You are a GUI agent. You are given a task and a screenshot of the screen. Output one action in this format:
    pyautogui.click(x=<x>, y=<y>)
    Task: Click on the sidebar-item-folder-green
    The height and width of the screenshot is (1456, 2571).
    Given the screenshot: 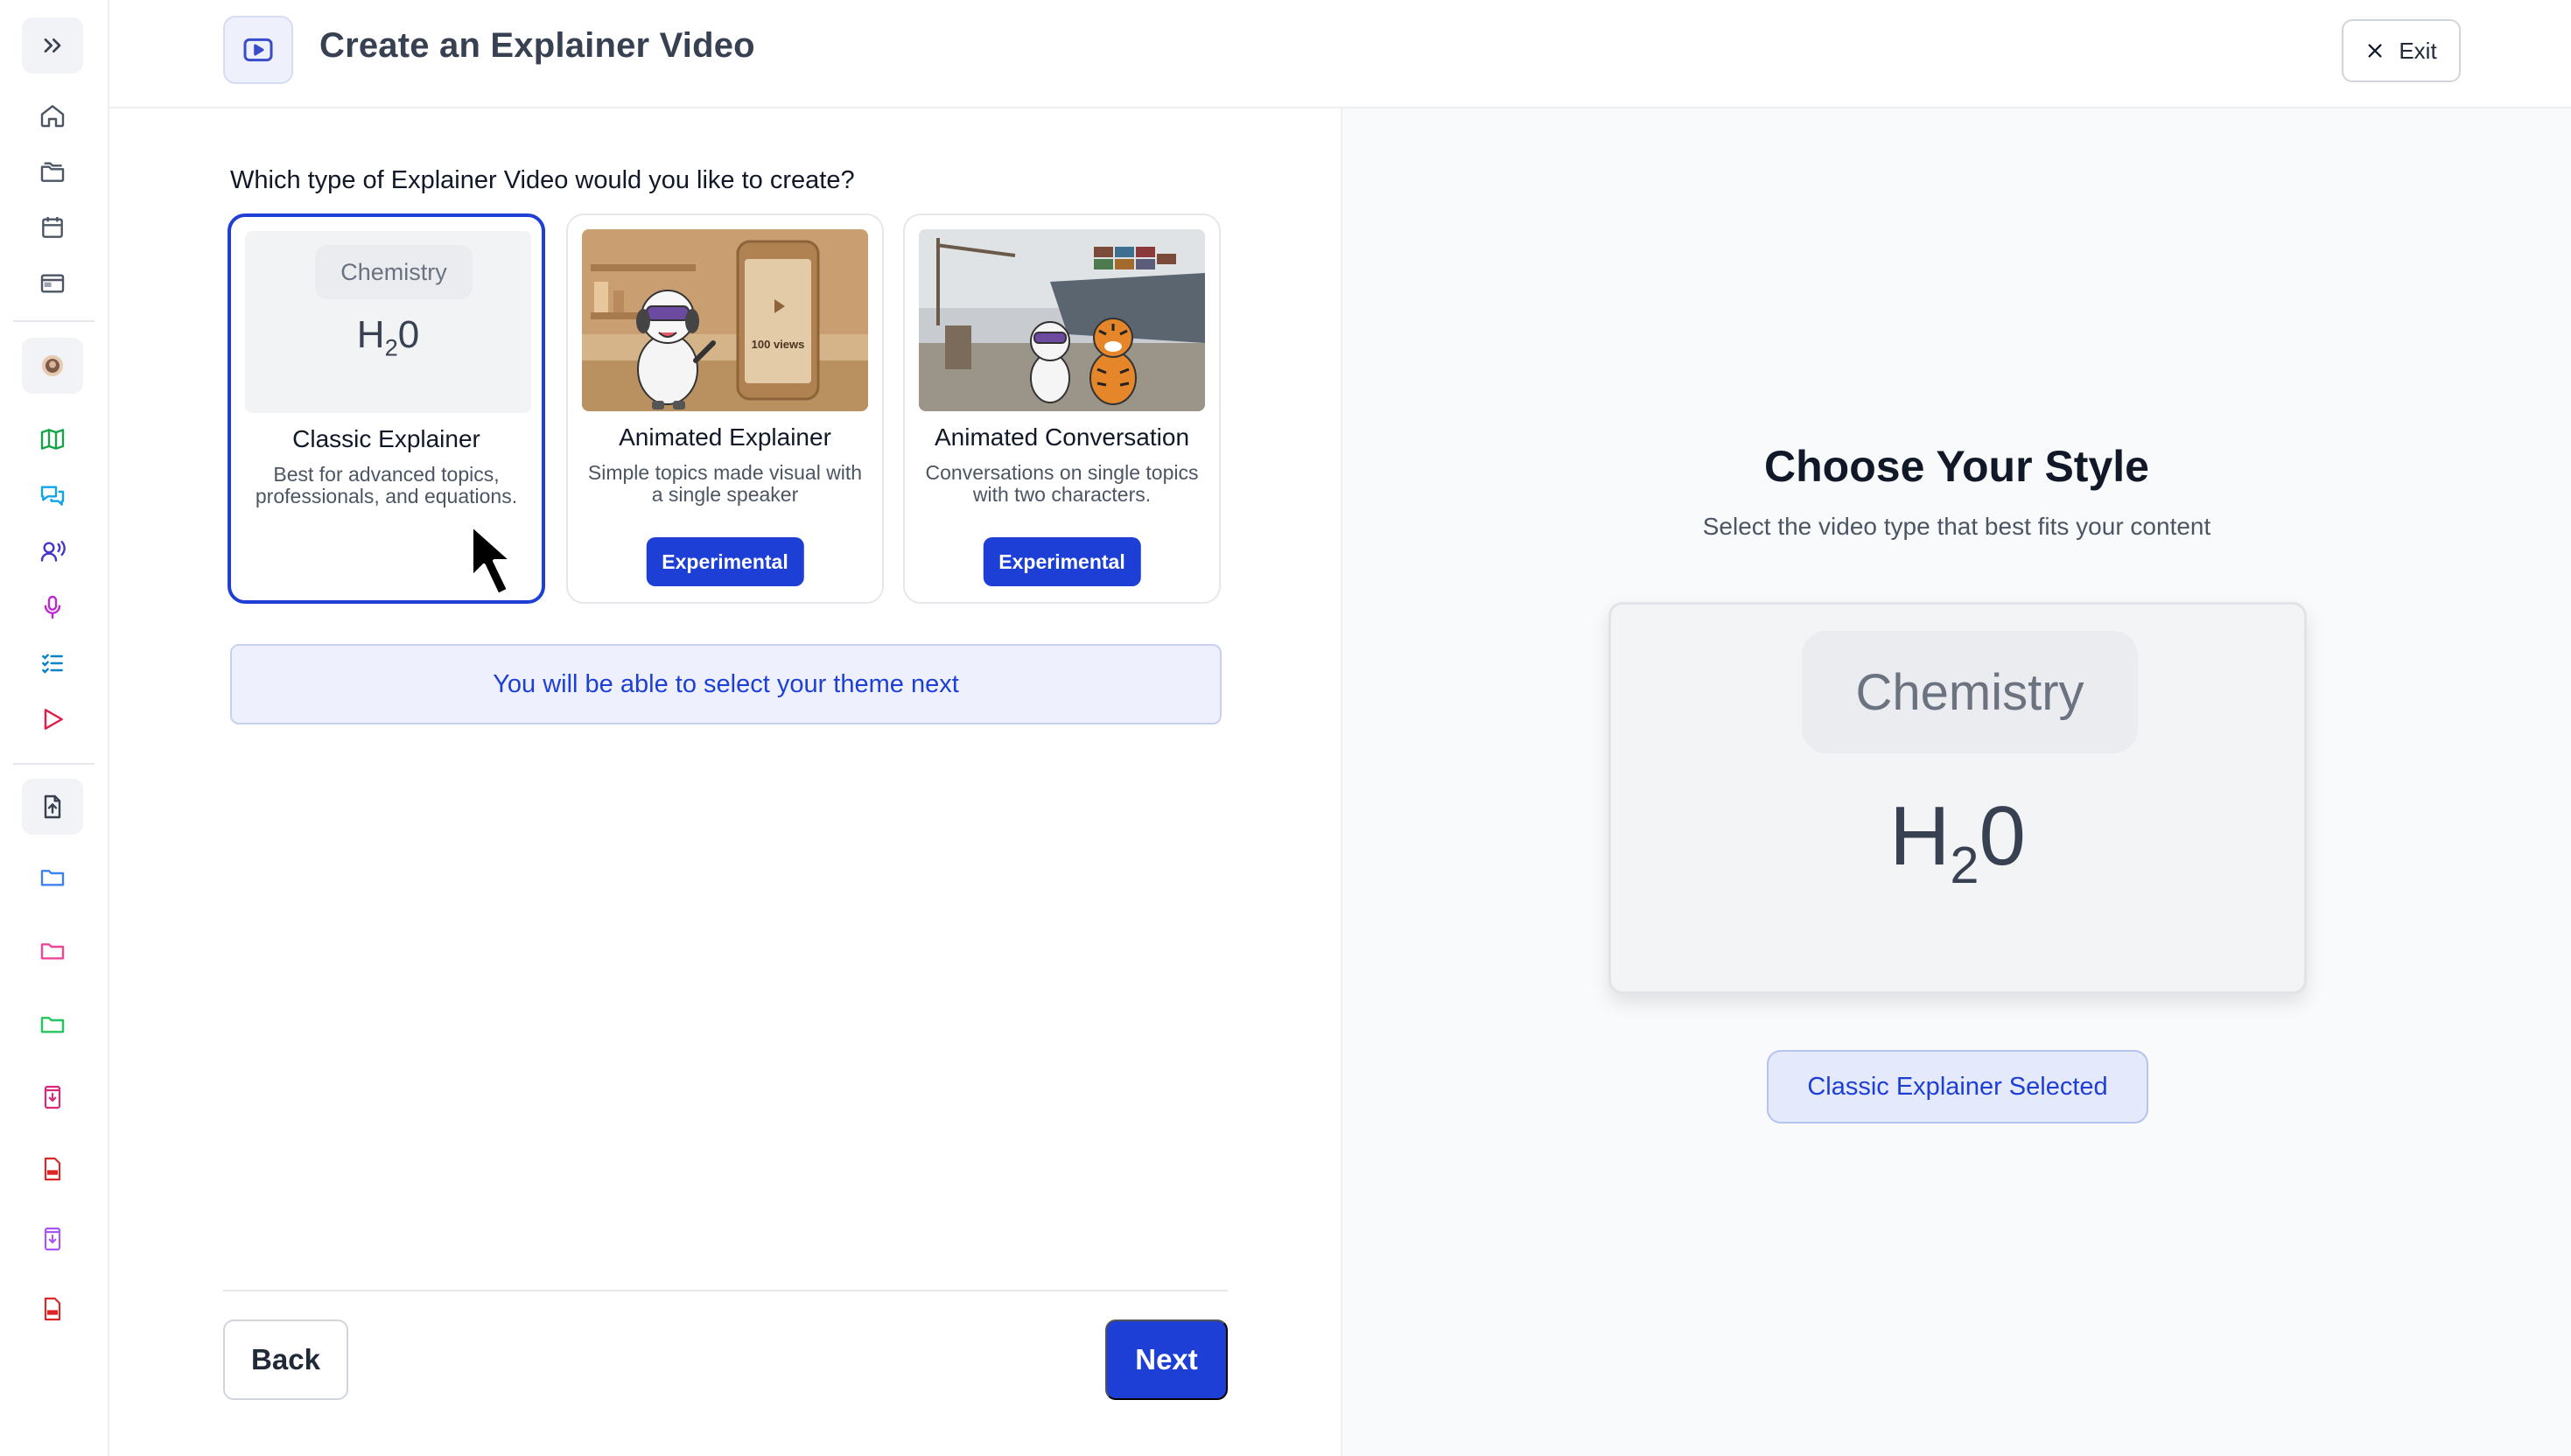 What is the action you would take?
    pyautogui.click(x=52, y=1024)
    